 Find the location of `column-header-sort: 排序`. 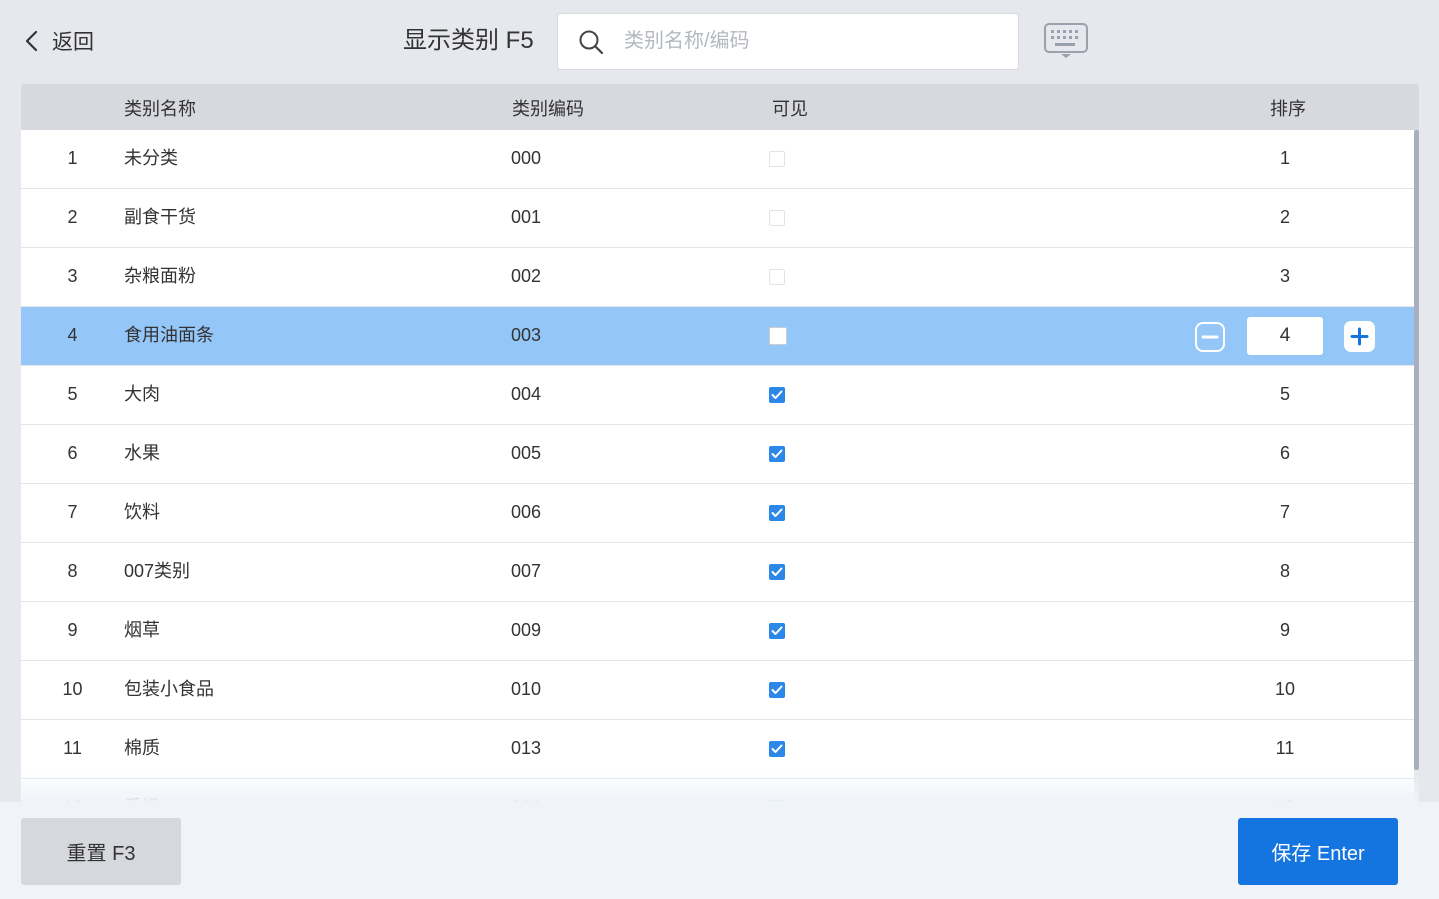

column-header-sort: 排序 is located at coordinates (1288, 109).